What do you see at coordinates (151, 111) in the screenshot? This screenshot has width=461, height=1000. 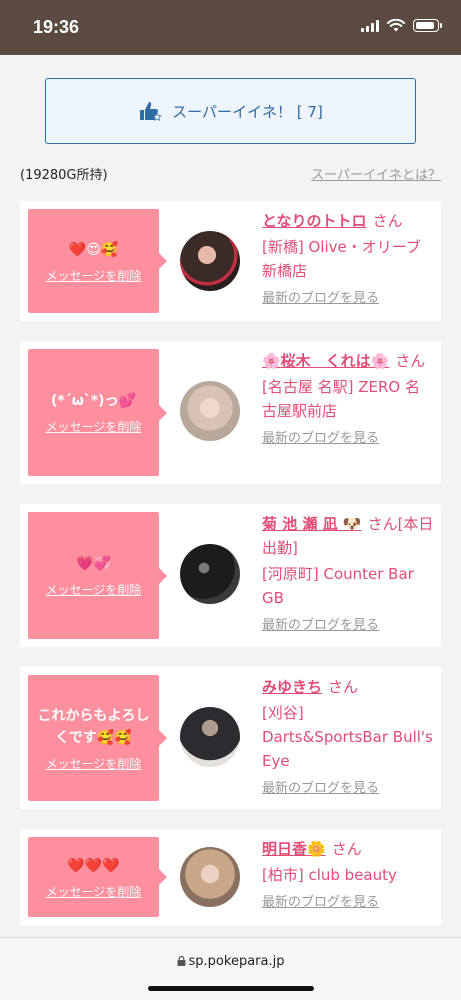 I see `thumbs-up-star-icon` at bounding box center [151, 111].